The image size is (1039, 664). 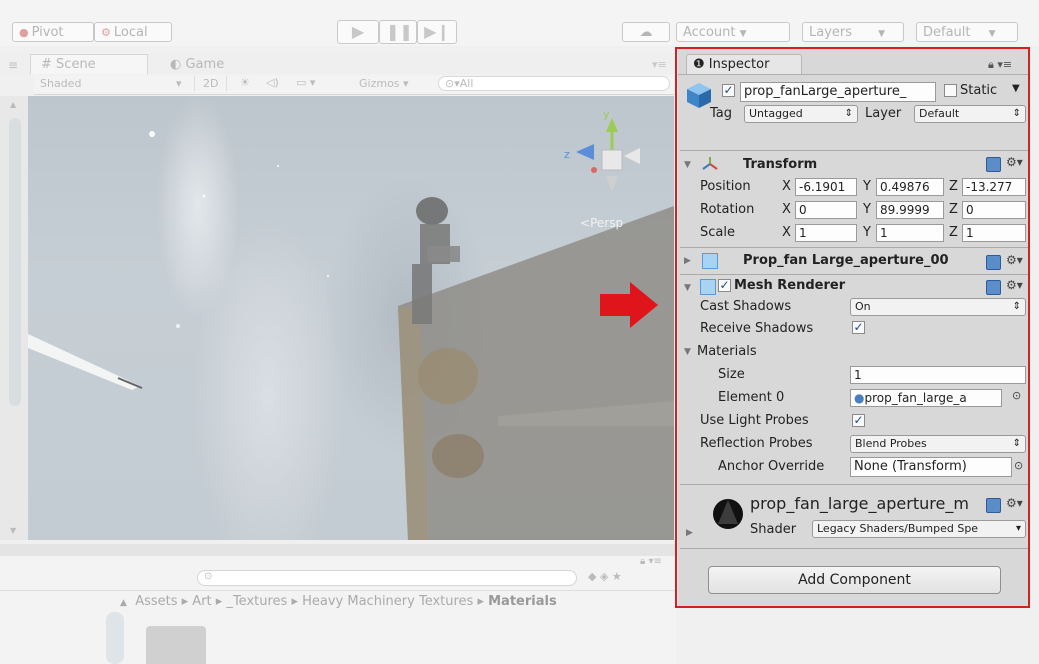 I want to click on cloud-icon: ☁, so click(x=646, y=32).